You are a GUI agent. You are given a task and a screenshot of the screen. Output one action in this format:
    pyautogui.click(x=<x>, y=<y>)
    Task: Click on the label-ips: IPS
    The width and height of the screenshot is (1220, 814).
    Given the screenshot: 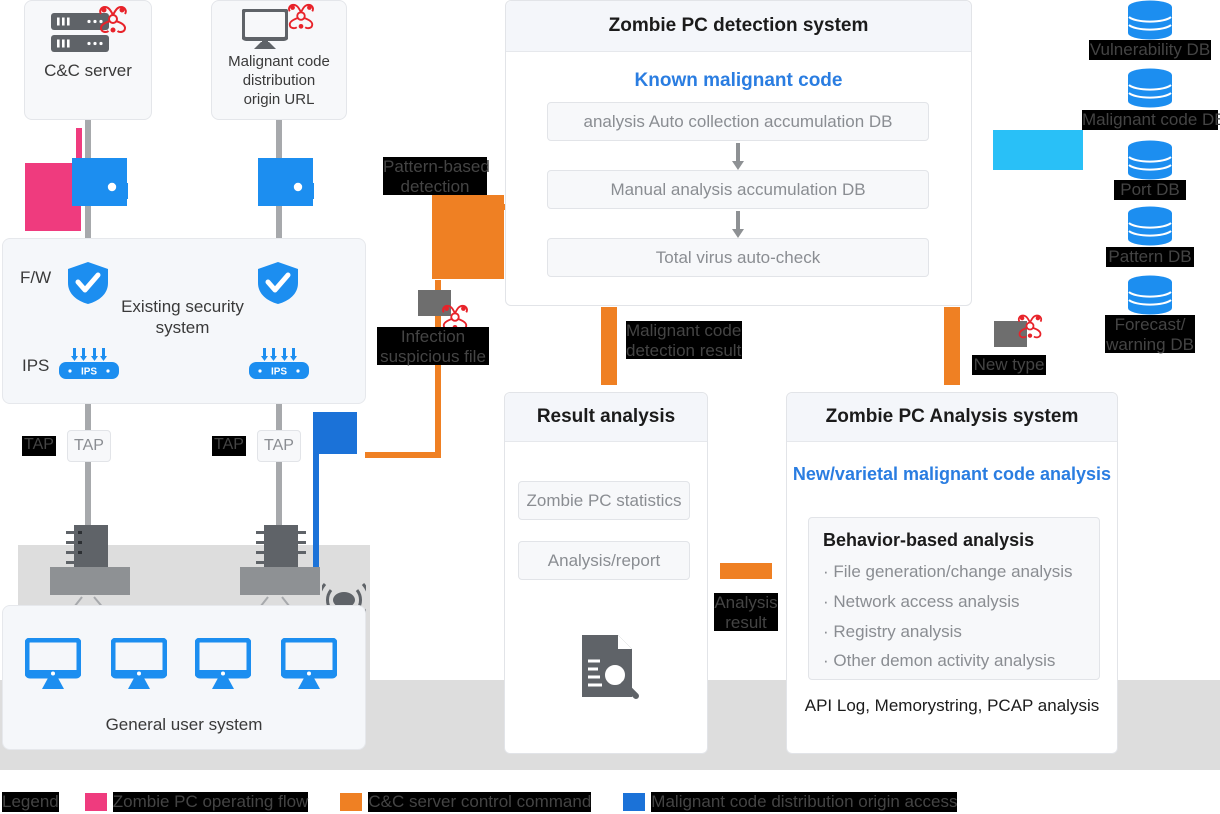 What is the action you would take?
    pyautogui.click(x=36, y=365)
    